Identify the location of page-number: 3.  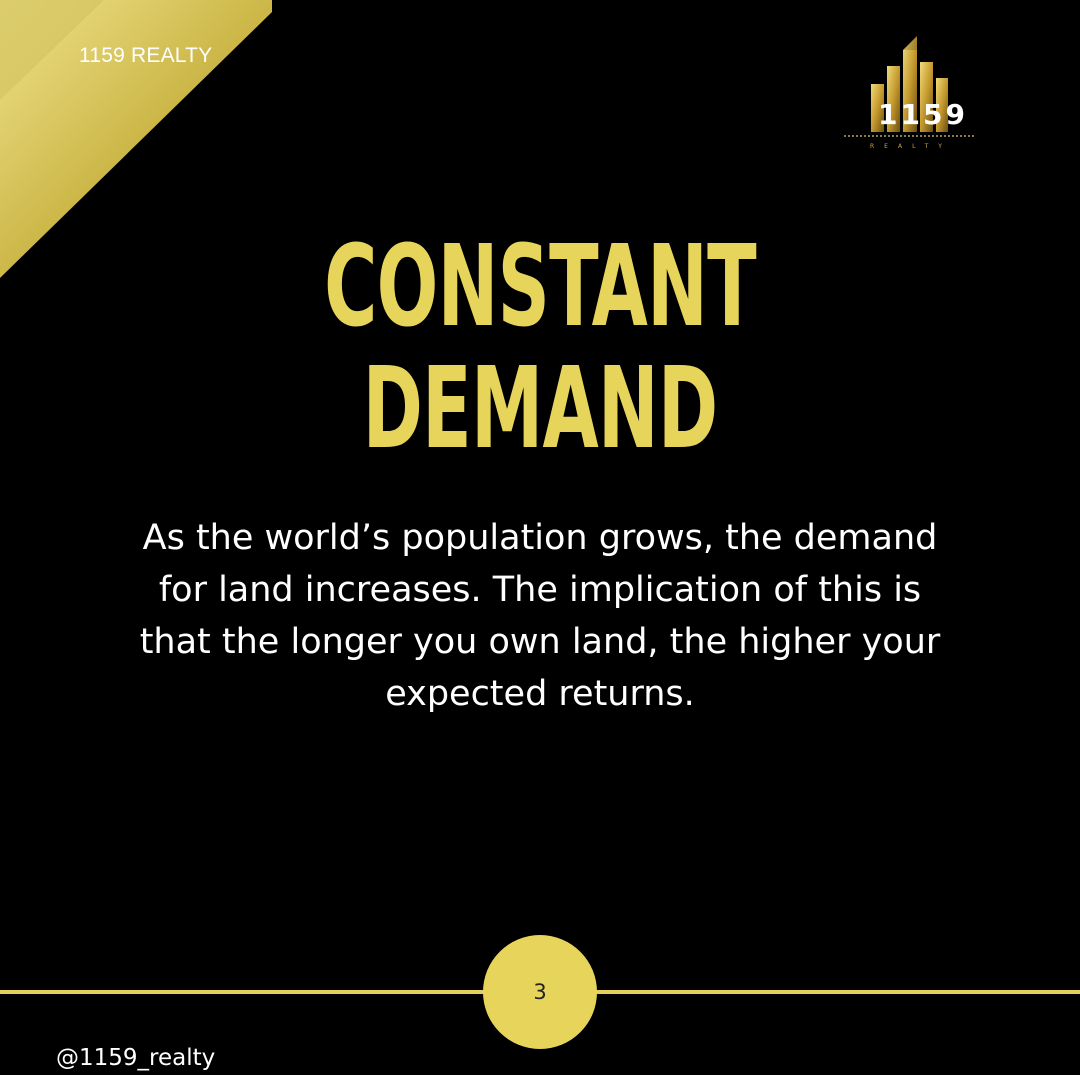
(540, 992).